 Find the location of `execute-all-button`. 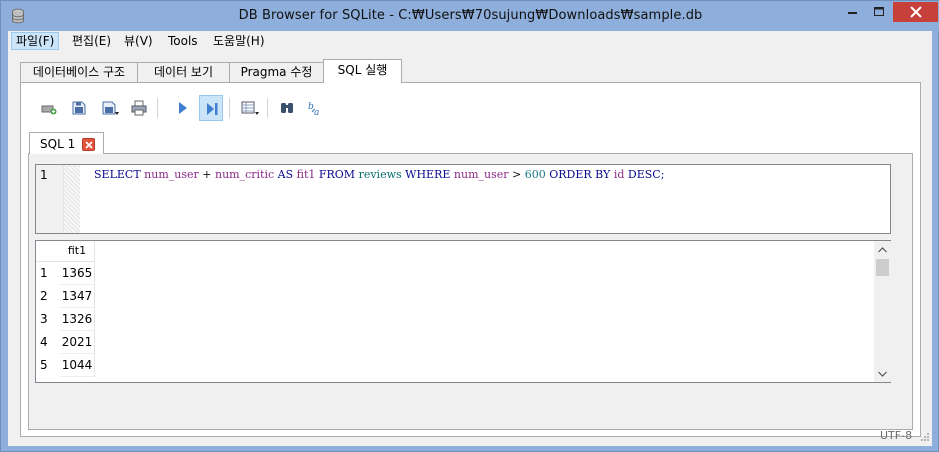

execute-all-button is located at coordinates (183, 108).